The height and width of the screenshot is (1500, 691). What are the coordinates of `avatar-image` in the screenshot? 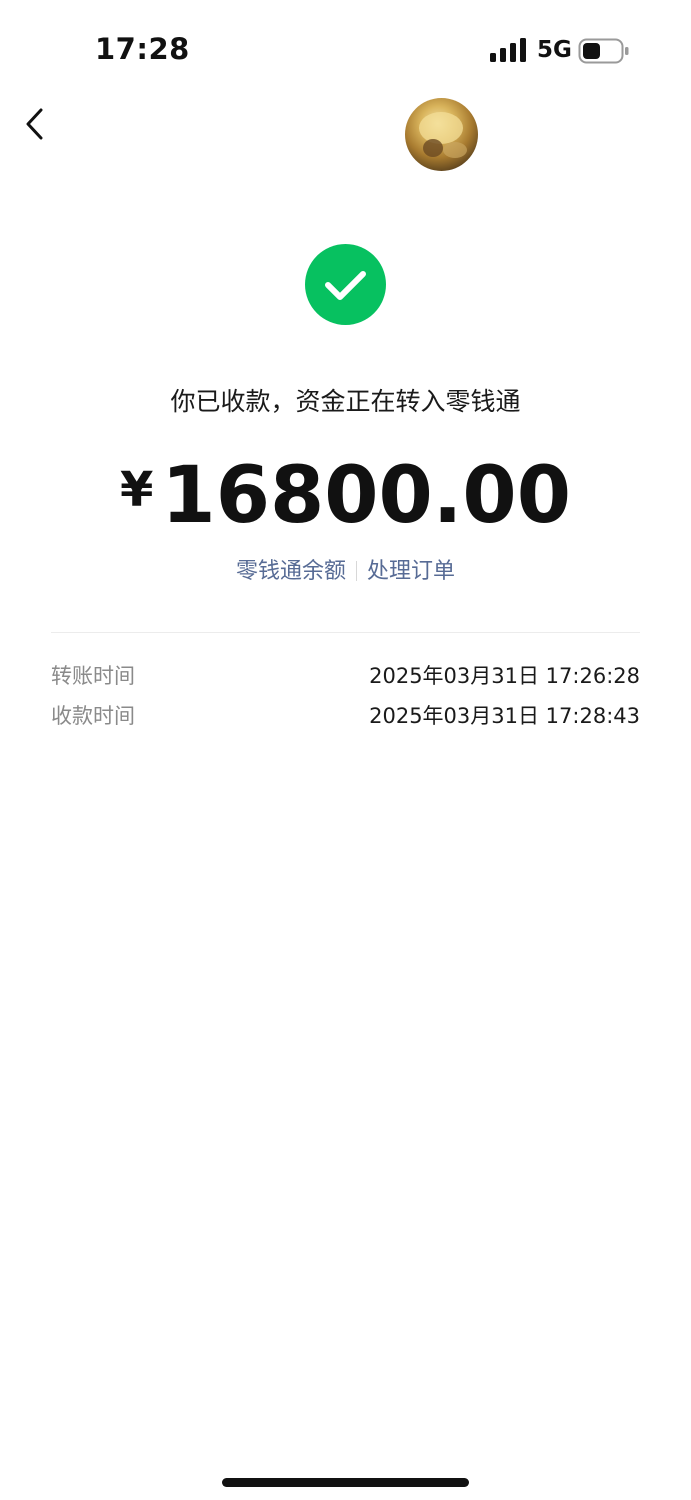 It's located at (443, 135).